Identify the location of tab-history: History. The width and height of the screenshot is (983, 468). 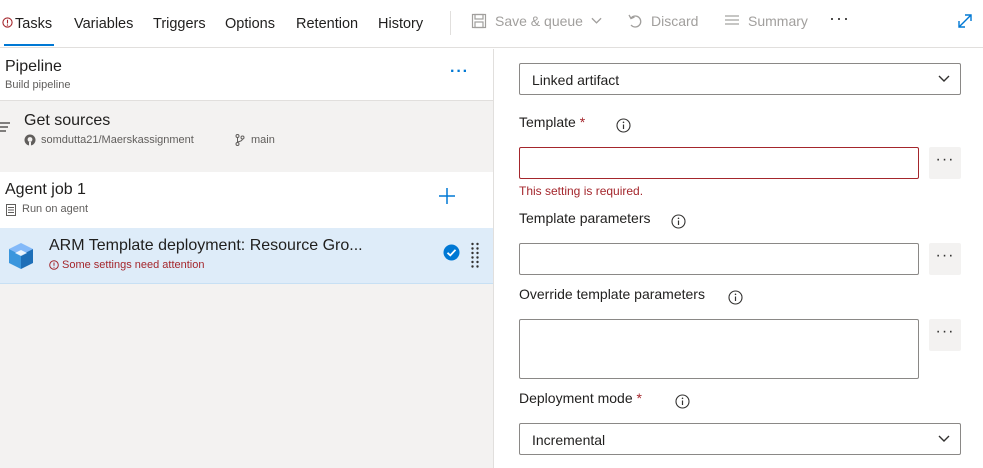
(400, 24).